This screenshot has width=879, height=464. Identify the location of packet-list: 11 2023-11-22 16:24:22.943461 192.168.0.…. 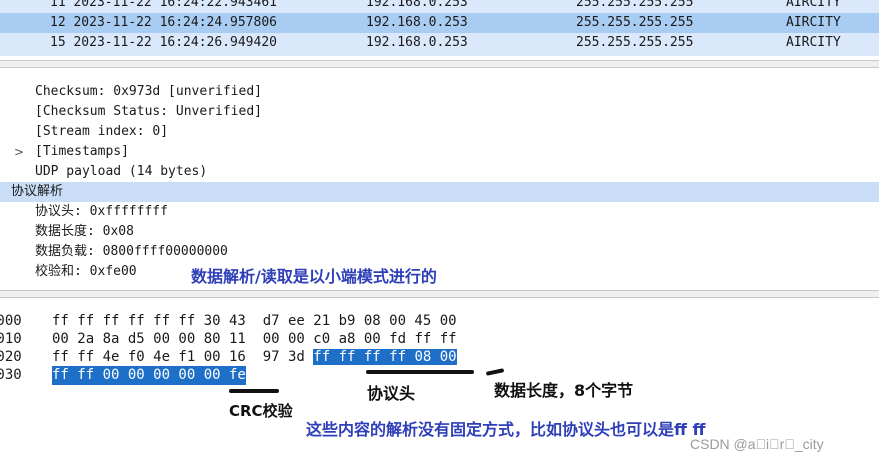
(439, 28).